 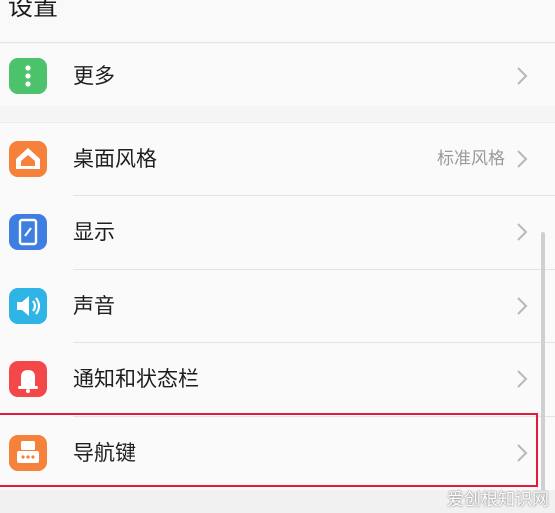 What do you see at coordinates (543, 367) in the screenshot?
I see `scrollbar` at bounding box center [543, 367].